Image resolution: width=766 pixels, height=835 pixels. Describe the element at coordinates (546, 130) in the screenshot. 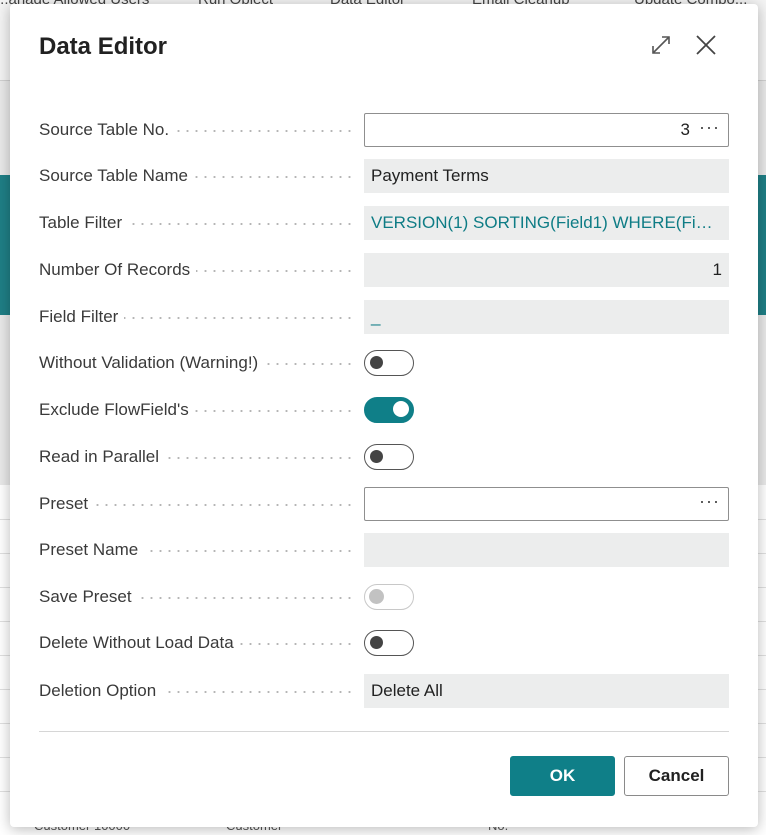

I see `source-table-no-input: 3 ···` at that location.